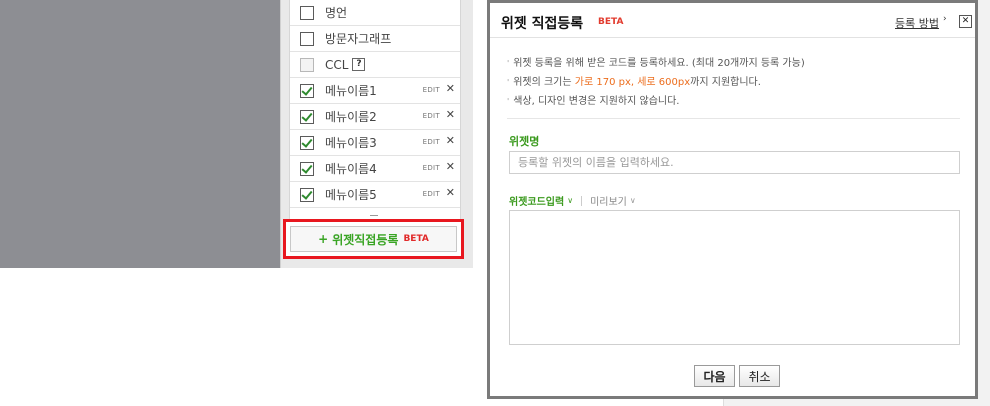 This screenshot has height=406, width=990. What do you see at coordinates (542, 24) in the screenshot?
I see `dialog-title: 위젯 직접등록` at bounding box center [542, 24].